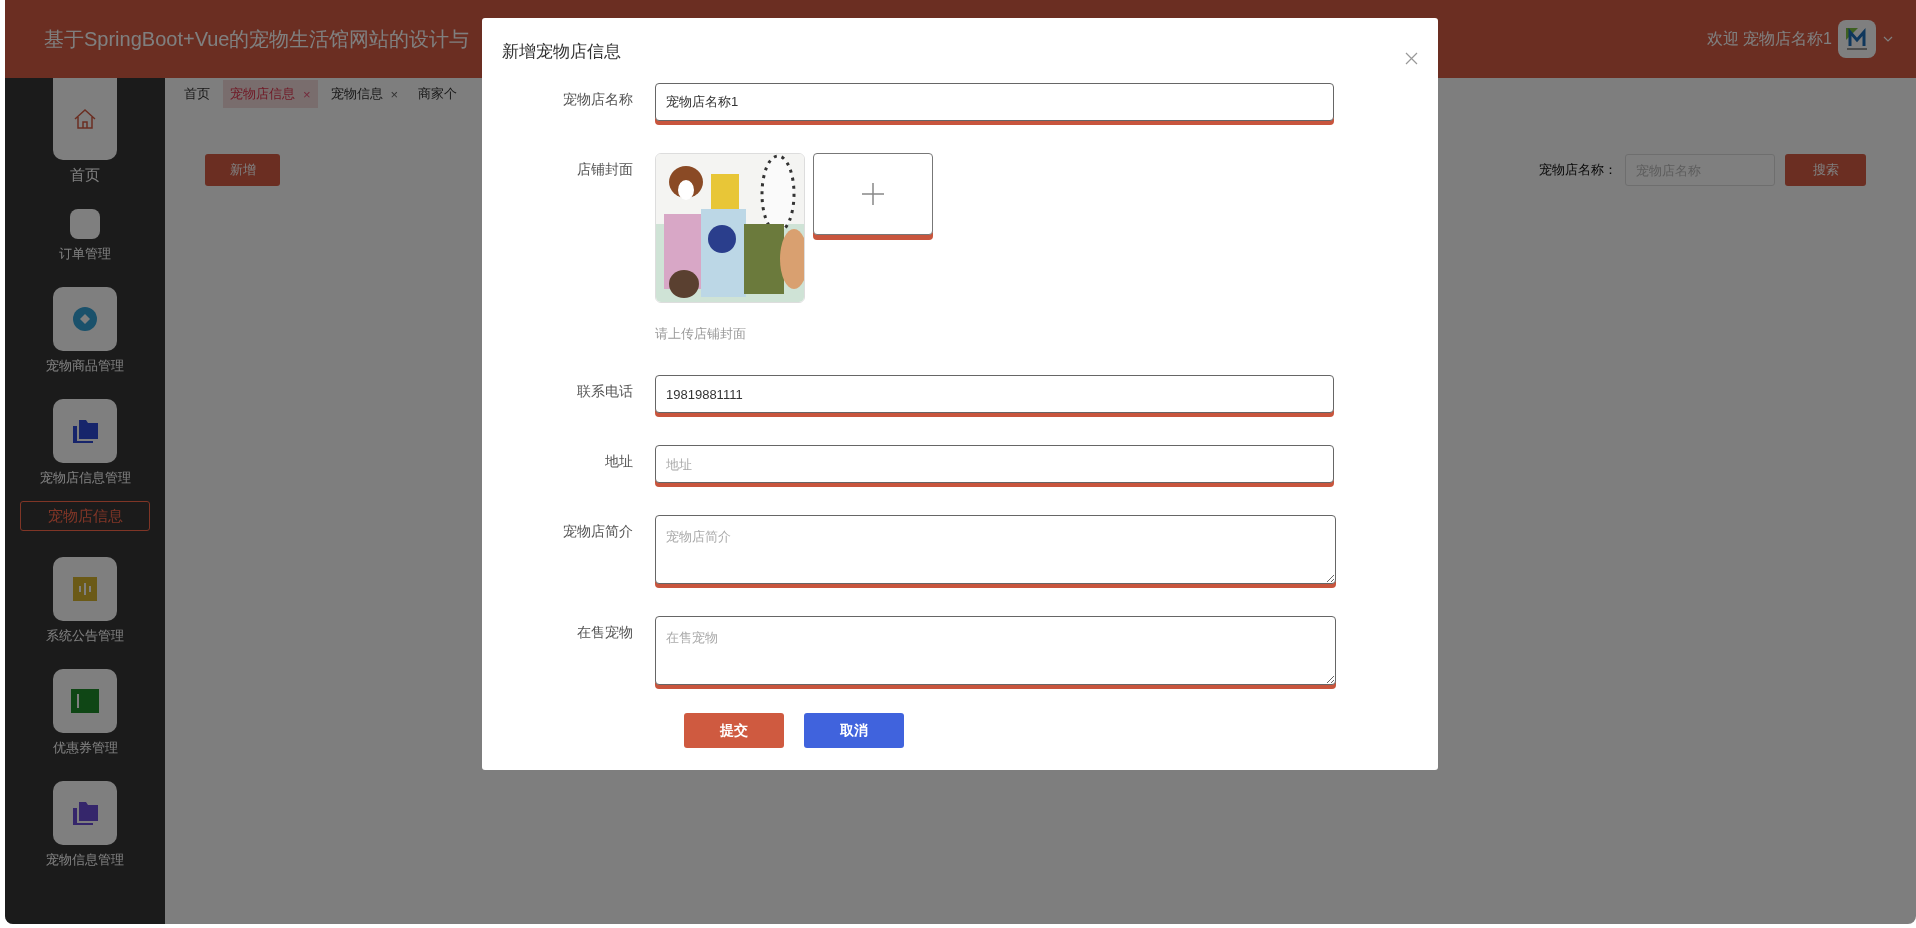 The image size is (1916, 928). What do you see at coordinates (604, 391) in the screenshot?
I see `field-label: 联系电话` at bounding box center [604, 391].